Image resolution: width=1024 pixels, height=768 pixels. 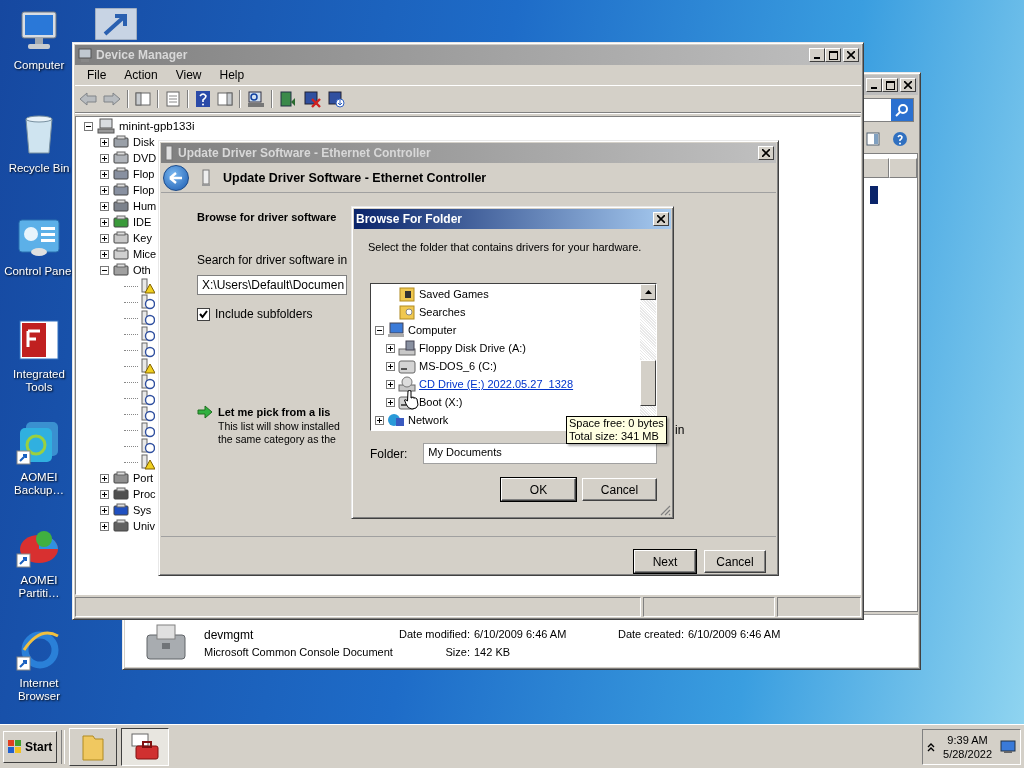 What do you see at coordinates (873, 139) in the screenshot?
I see `preview-pane-icon` at bounding box center [873, 139].